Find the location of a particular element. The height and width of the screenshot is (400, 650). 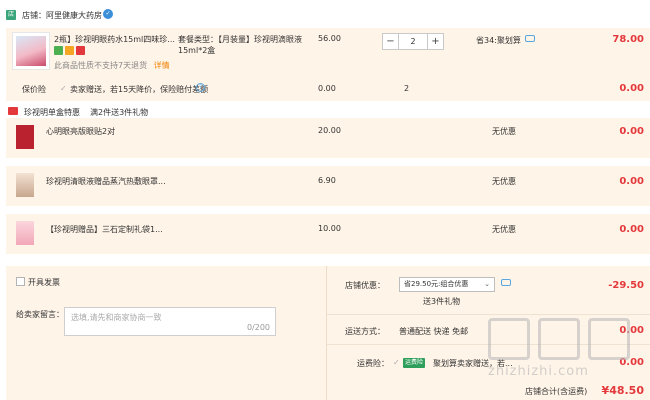

gift-promo-rule: 满2件送3件礼物 is located at coordinates (119, 112).